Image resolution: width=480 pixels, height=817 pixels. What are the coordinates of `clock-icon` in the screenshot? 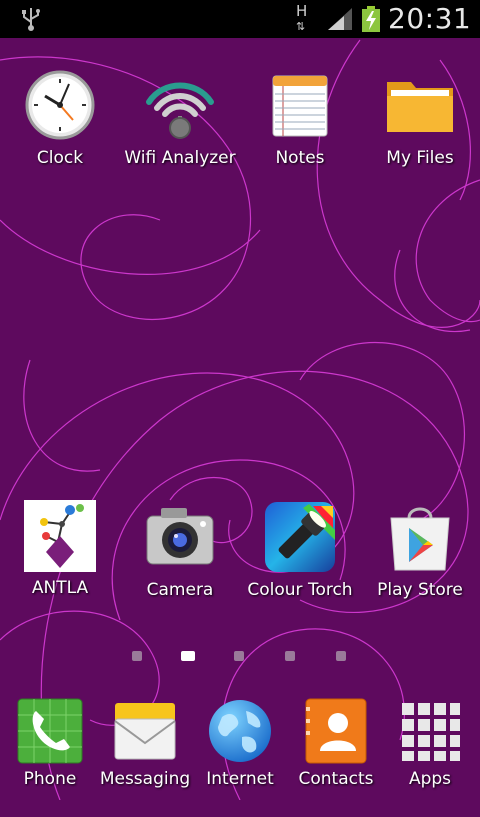 It's located at (60, 105).